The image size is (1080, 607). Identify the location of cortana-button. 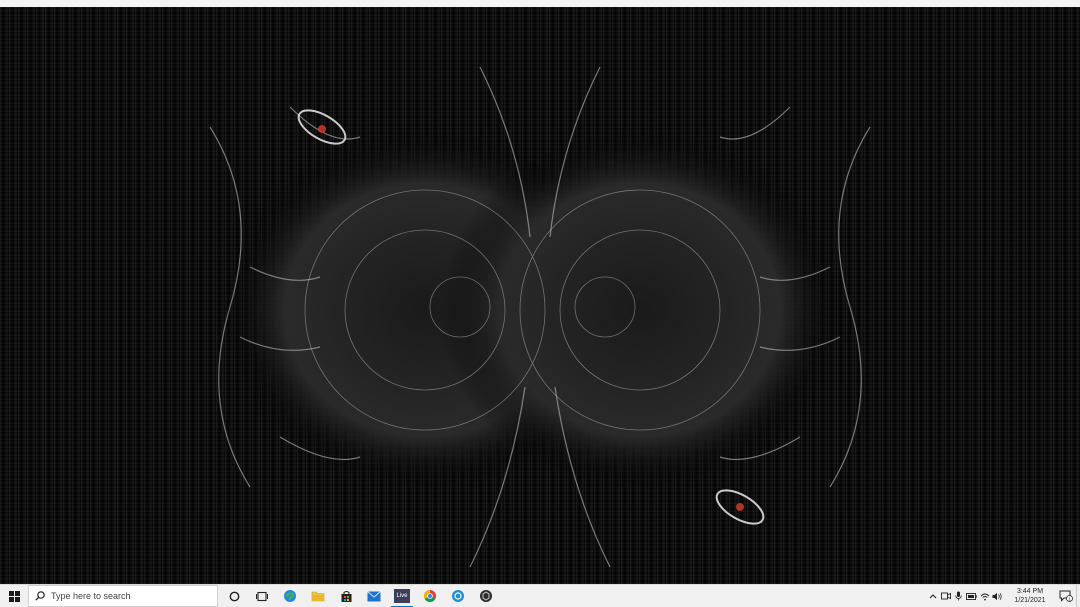
(234, 596).